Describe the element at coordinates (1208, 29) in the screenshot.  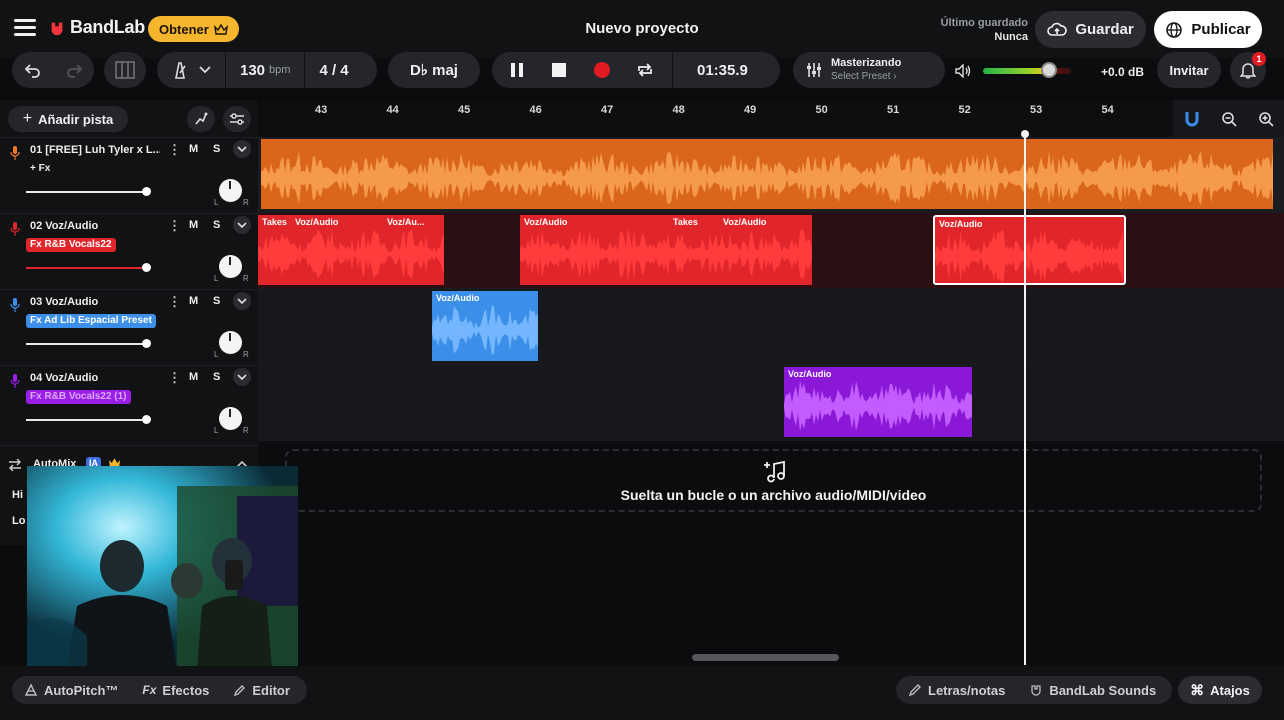
I see `publish-button: Publicar` at that location.